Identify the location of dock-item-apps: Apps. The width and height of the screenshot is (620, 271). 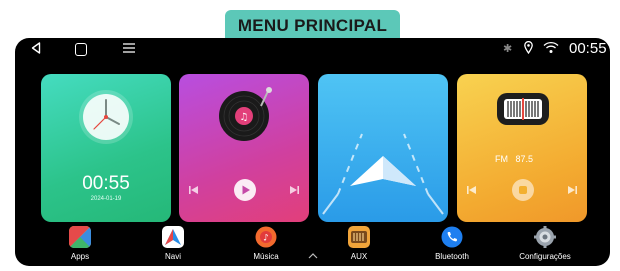
(80, 244).